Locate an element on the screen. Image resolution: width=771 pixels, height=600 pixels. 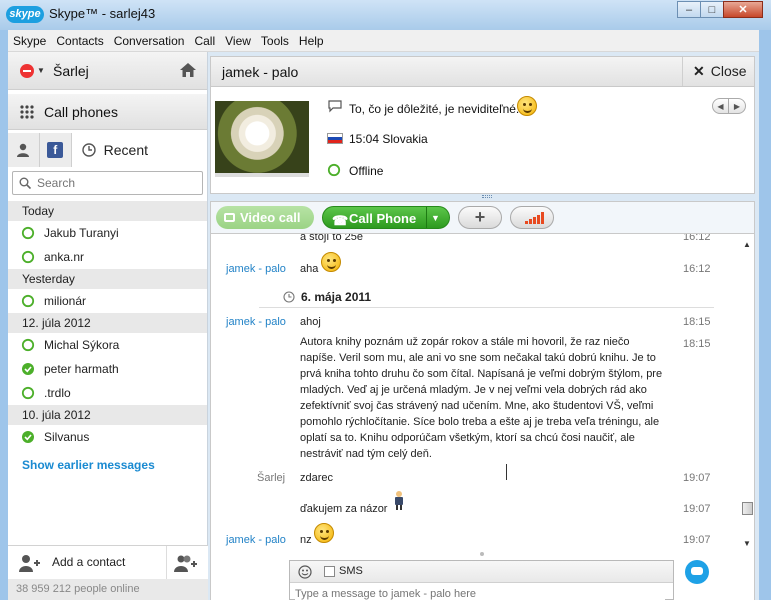
chat-scrollbar: ▲ ▼ is located at coordinates (747, 394).